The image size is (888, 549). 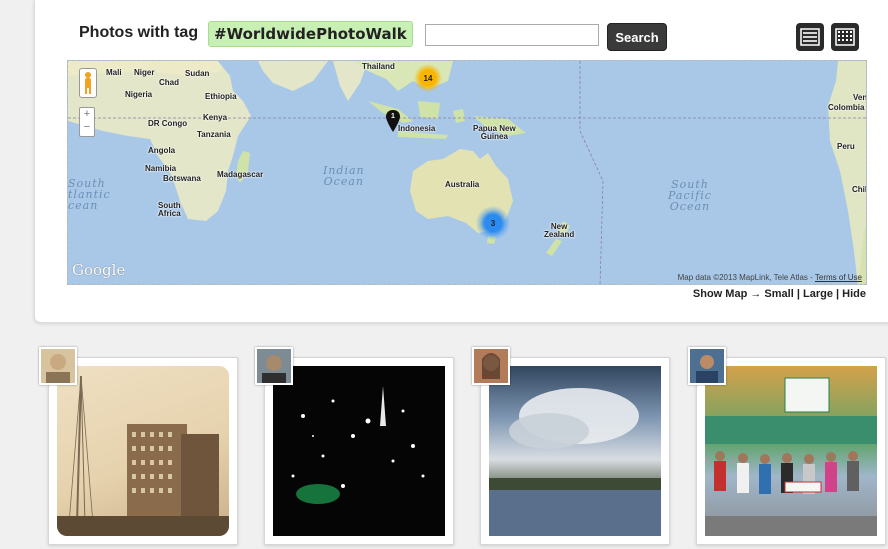 What do you see at coordinates (859, 189) in the screenshot?
I see `map-label: Chil` at bounding box center [859, 189].